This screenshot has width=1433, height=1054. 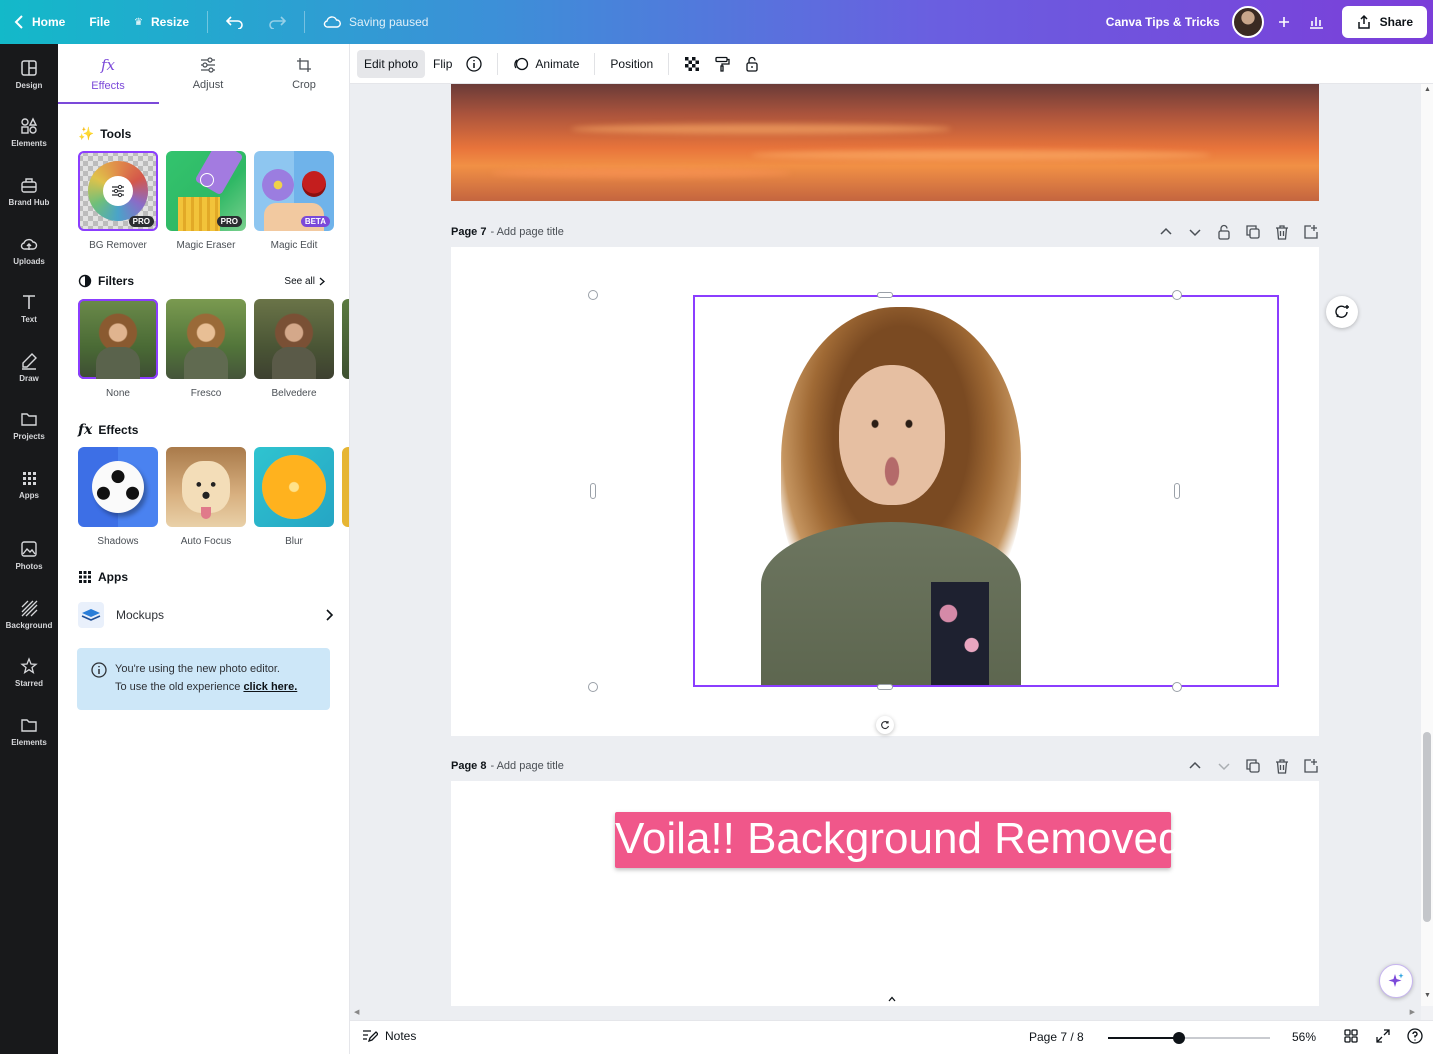 What do you see at coordinates (1351, 1036) in the screenshot?
I see `grid-view-icon` at bounding box center [1351, 1036].